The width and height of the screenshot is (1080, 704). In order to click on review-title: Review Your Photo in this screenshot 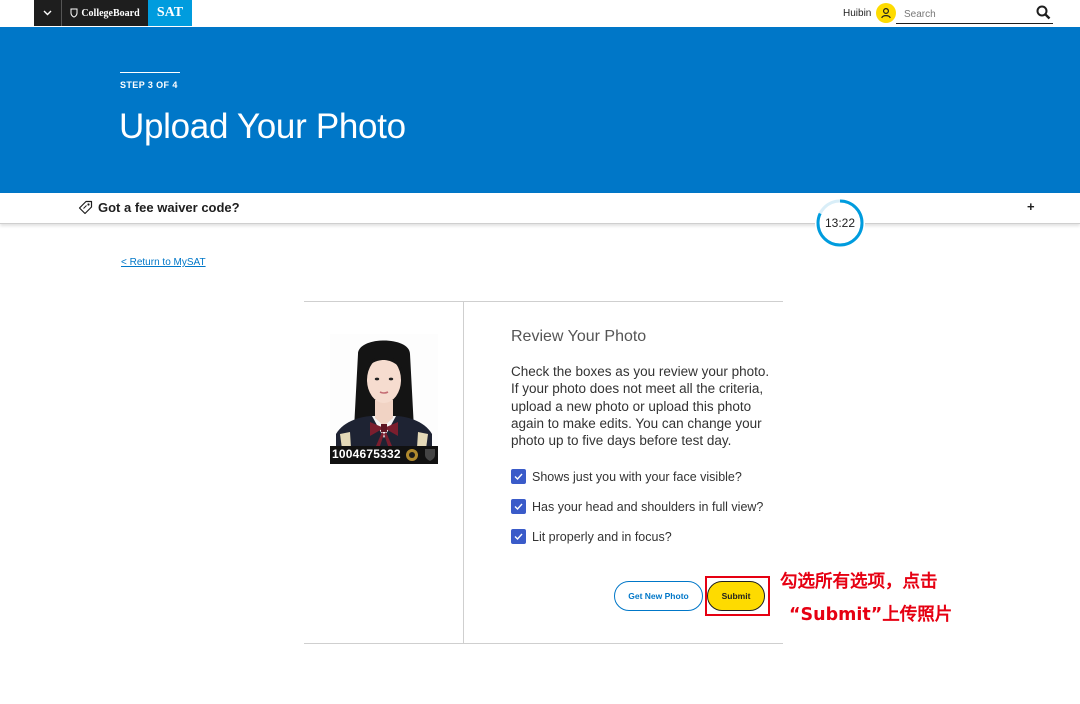, I will do `click(579, 336)`.